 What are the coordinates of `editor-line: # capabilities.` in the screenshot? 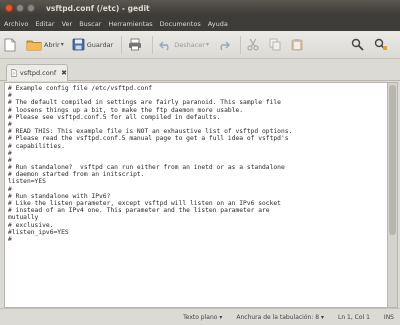 It's located at (36, 146).